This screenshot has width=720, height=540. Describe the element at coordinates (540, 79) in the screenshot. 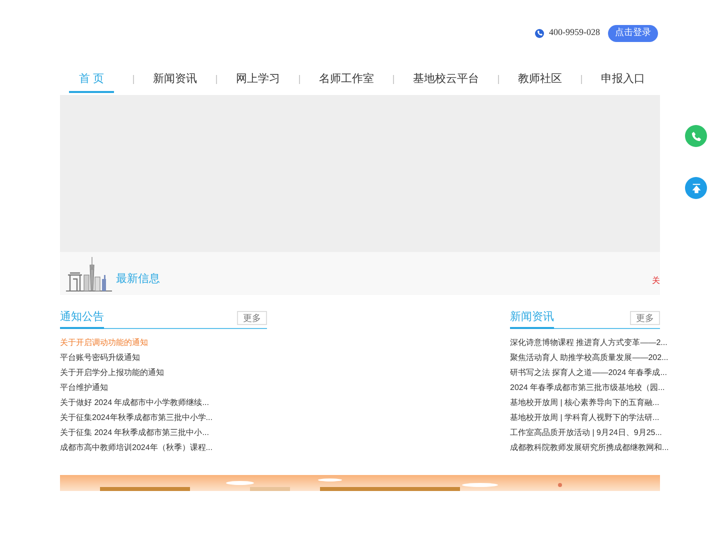

I see `nav-tab: 教师社区` at that location.